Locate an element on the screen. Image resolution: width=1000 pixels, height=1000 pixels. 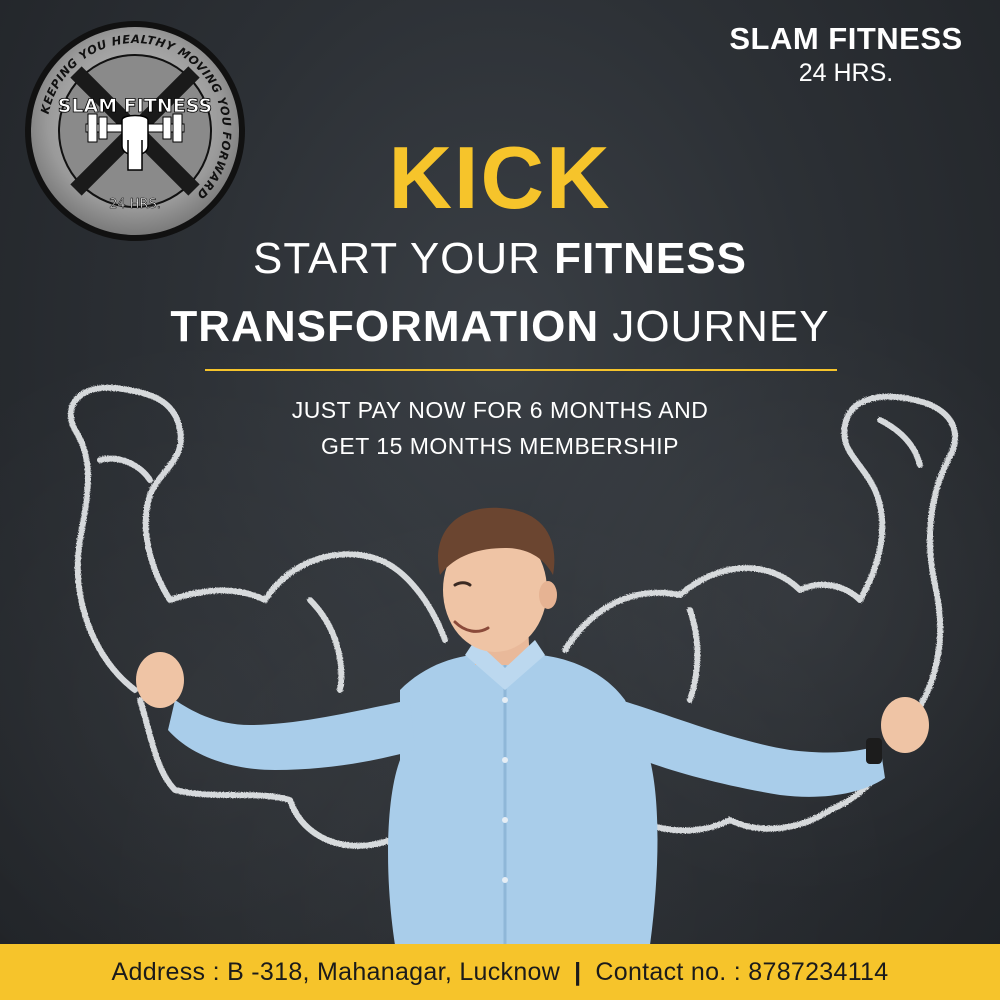
headline-line-2: START YOUR FITNESS is located at coordinates (500, 259).